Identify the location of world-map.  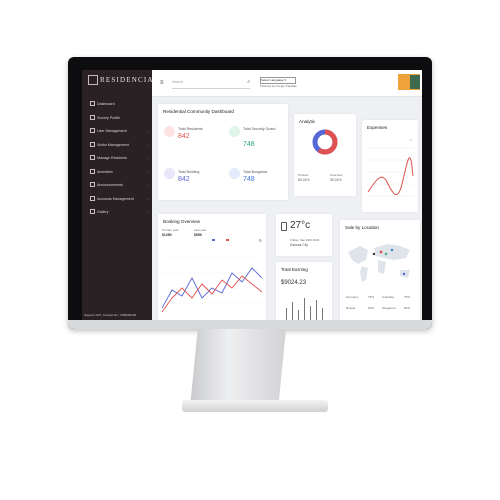
(379, 263).